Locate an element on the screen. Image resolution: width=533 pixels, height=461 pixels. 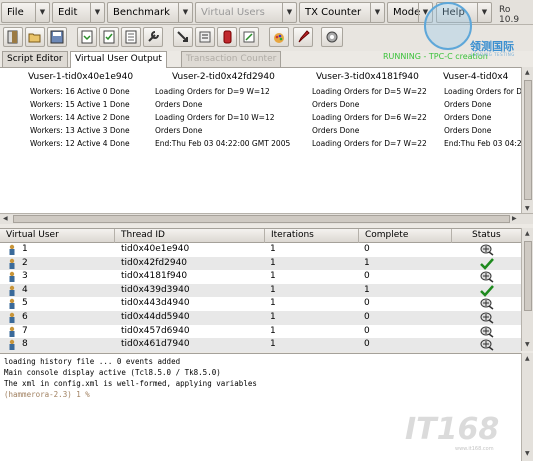
cell-user: 8 is located at coordinates (25, 344).